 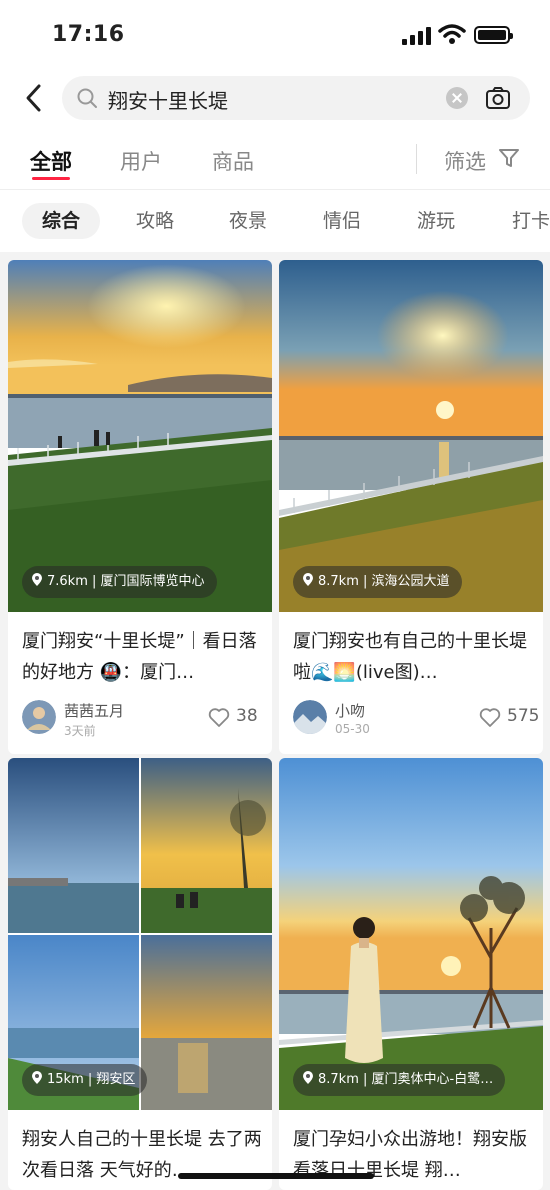 I want to click on search-input: 翔安十里长堤, so click(x=296, y=98).